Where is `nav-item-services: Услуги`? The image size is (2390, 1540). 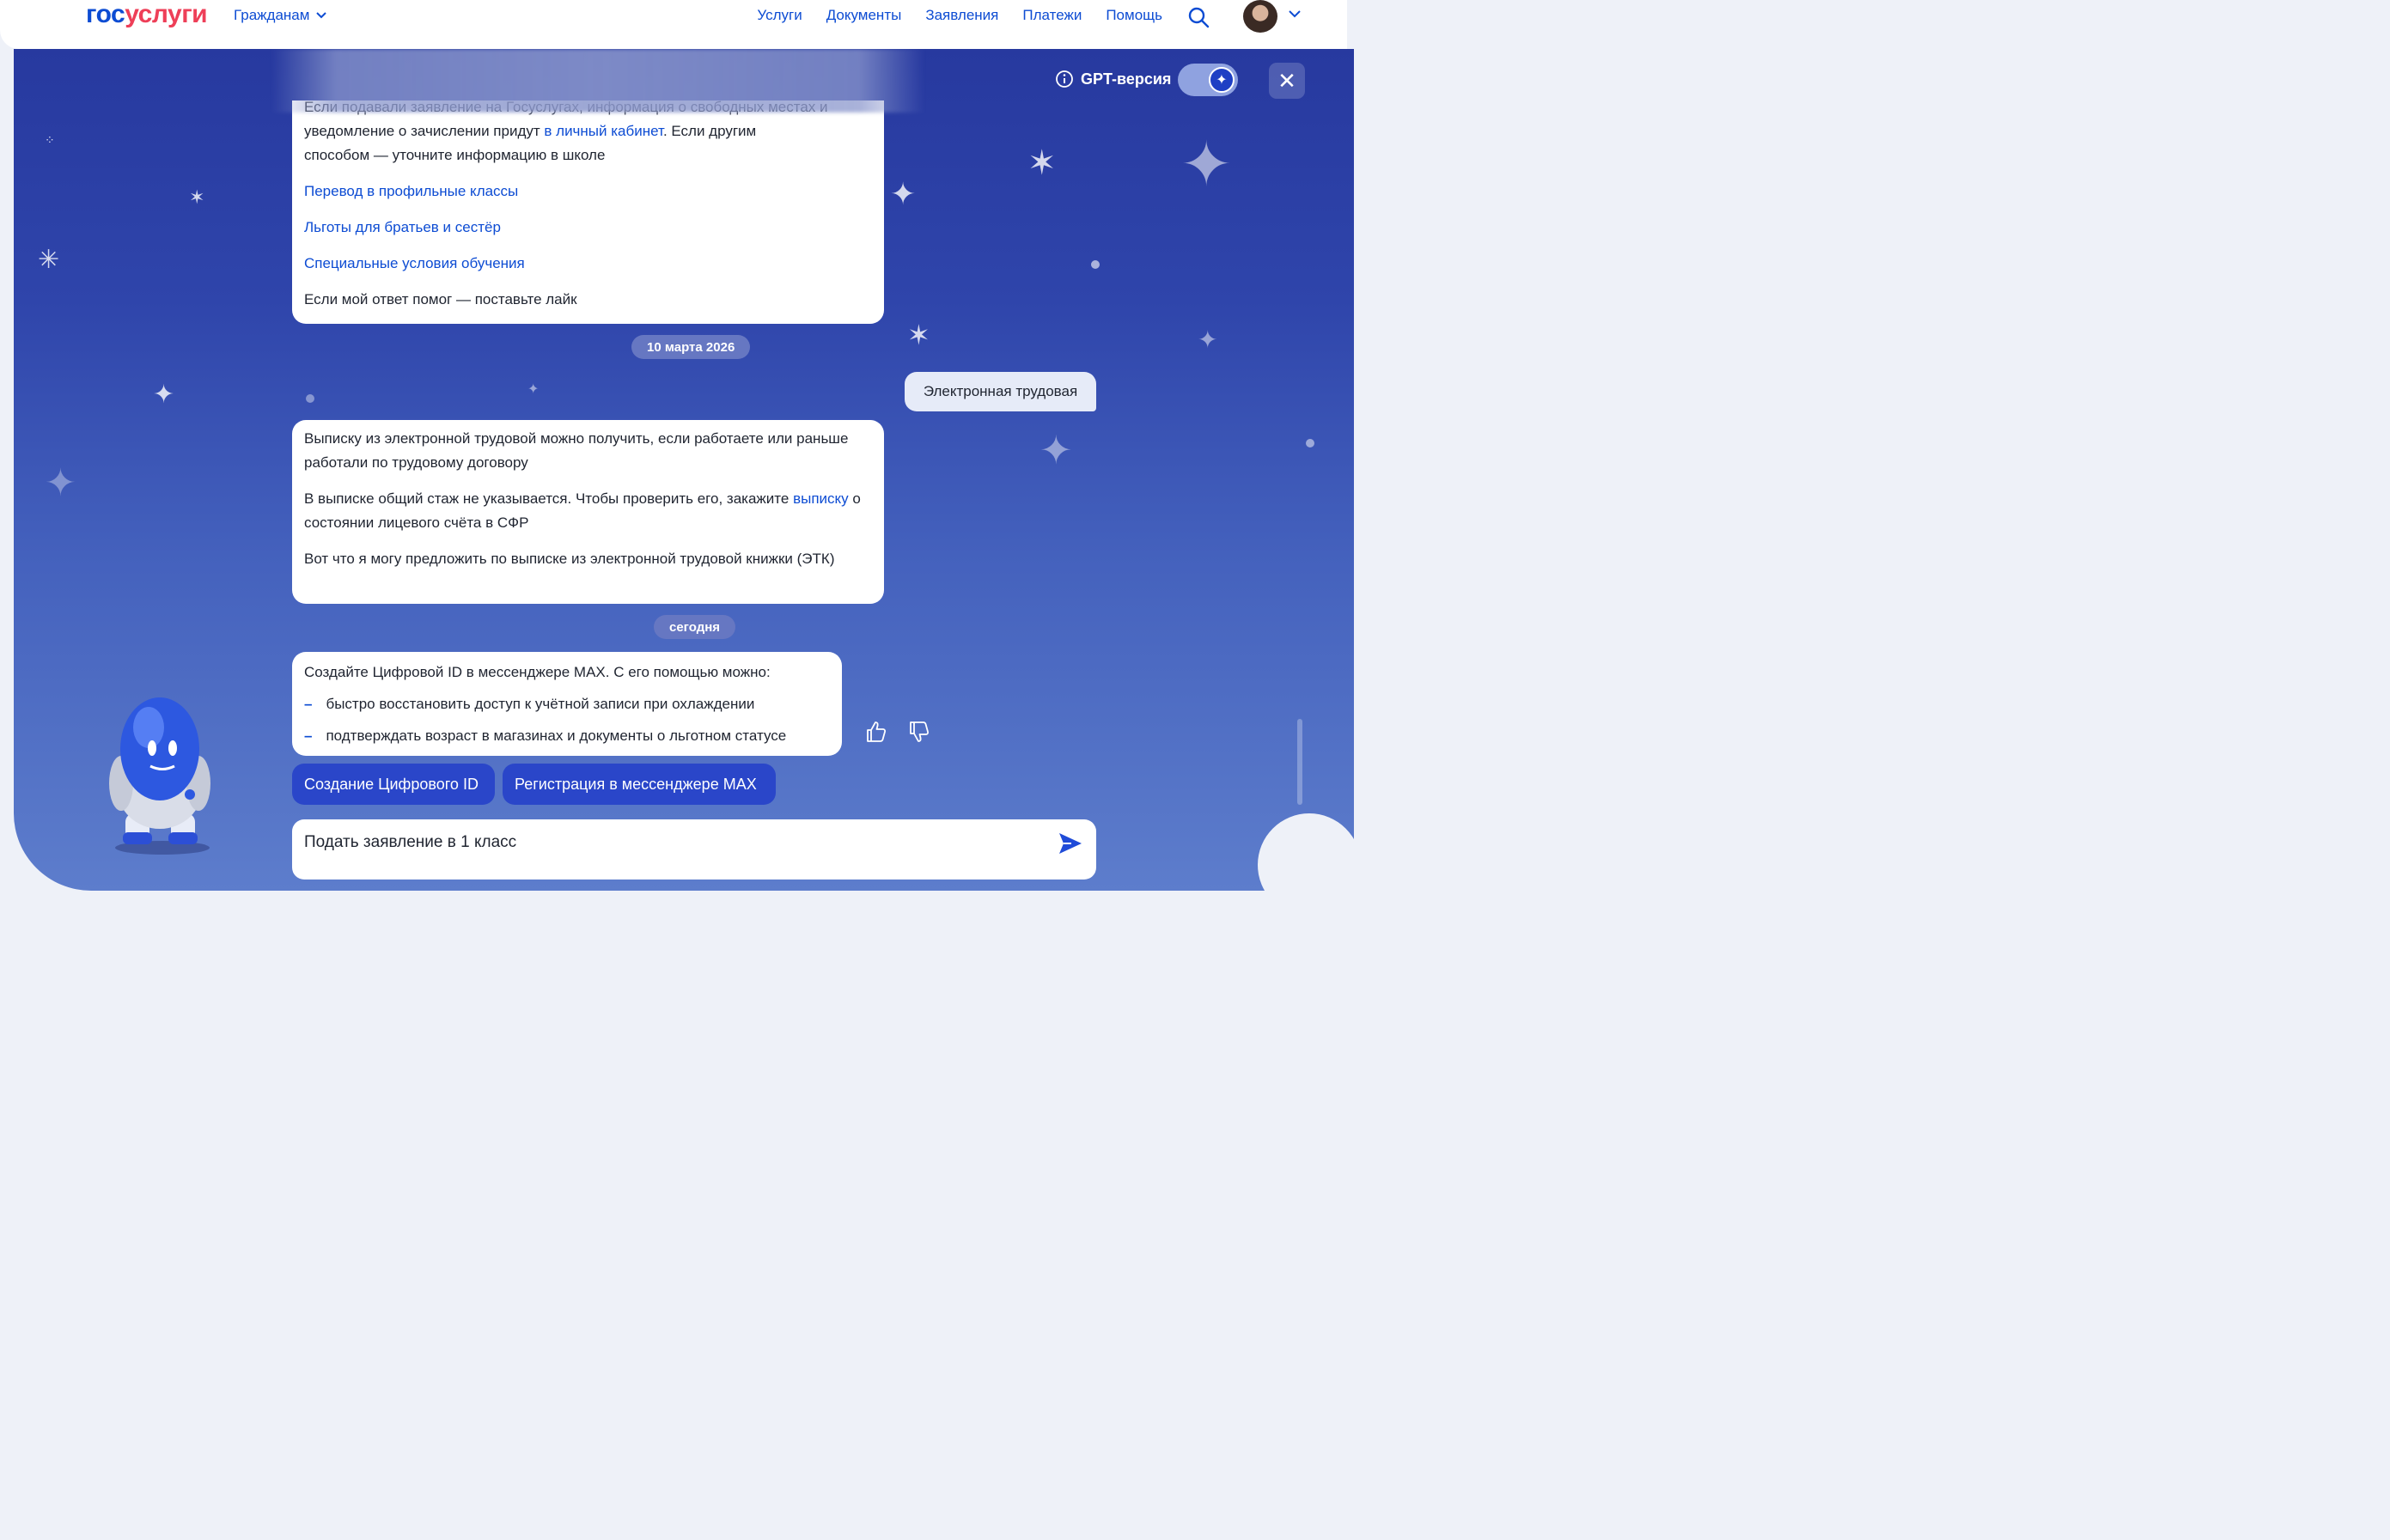 nav-item-services: Услуги is located at coordinates (779, 16).